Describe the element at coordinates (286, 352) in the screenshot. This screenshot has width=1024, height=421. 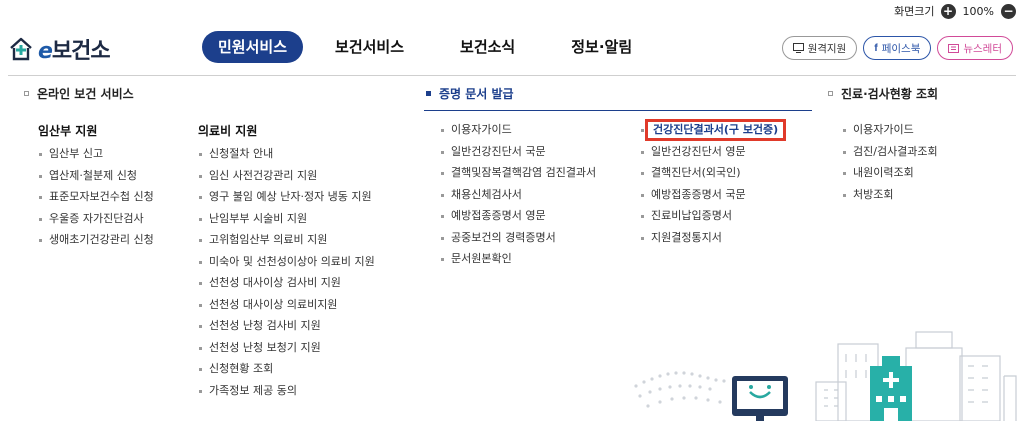
I see `list-item: 선천성 난청 보청기 지원` at that location.